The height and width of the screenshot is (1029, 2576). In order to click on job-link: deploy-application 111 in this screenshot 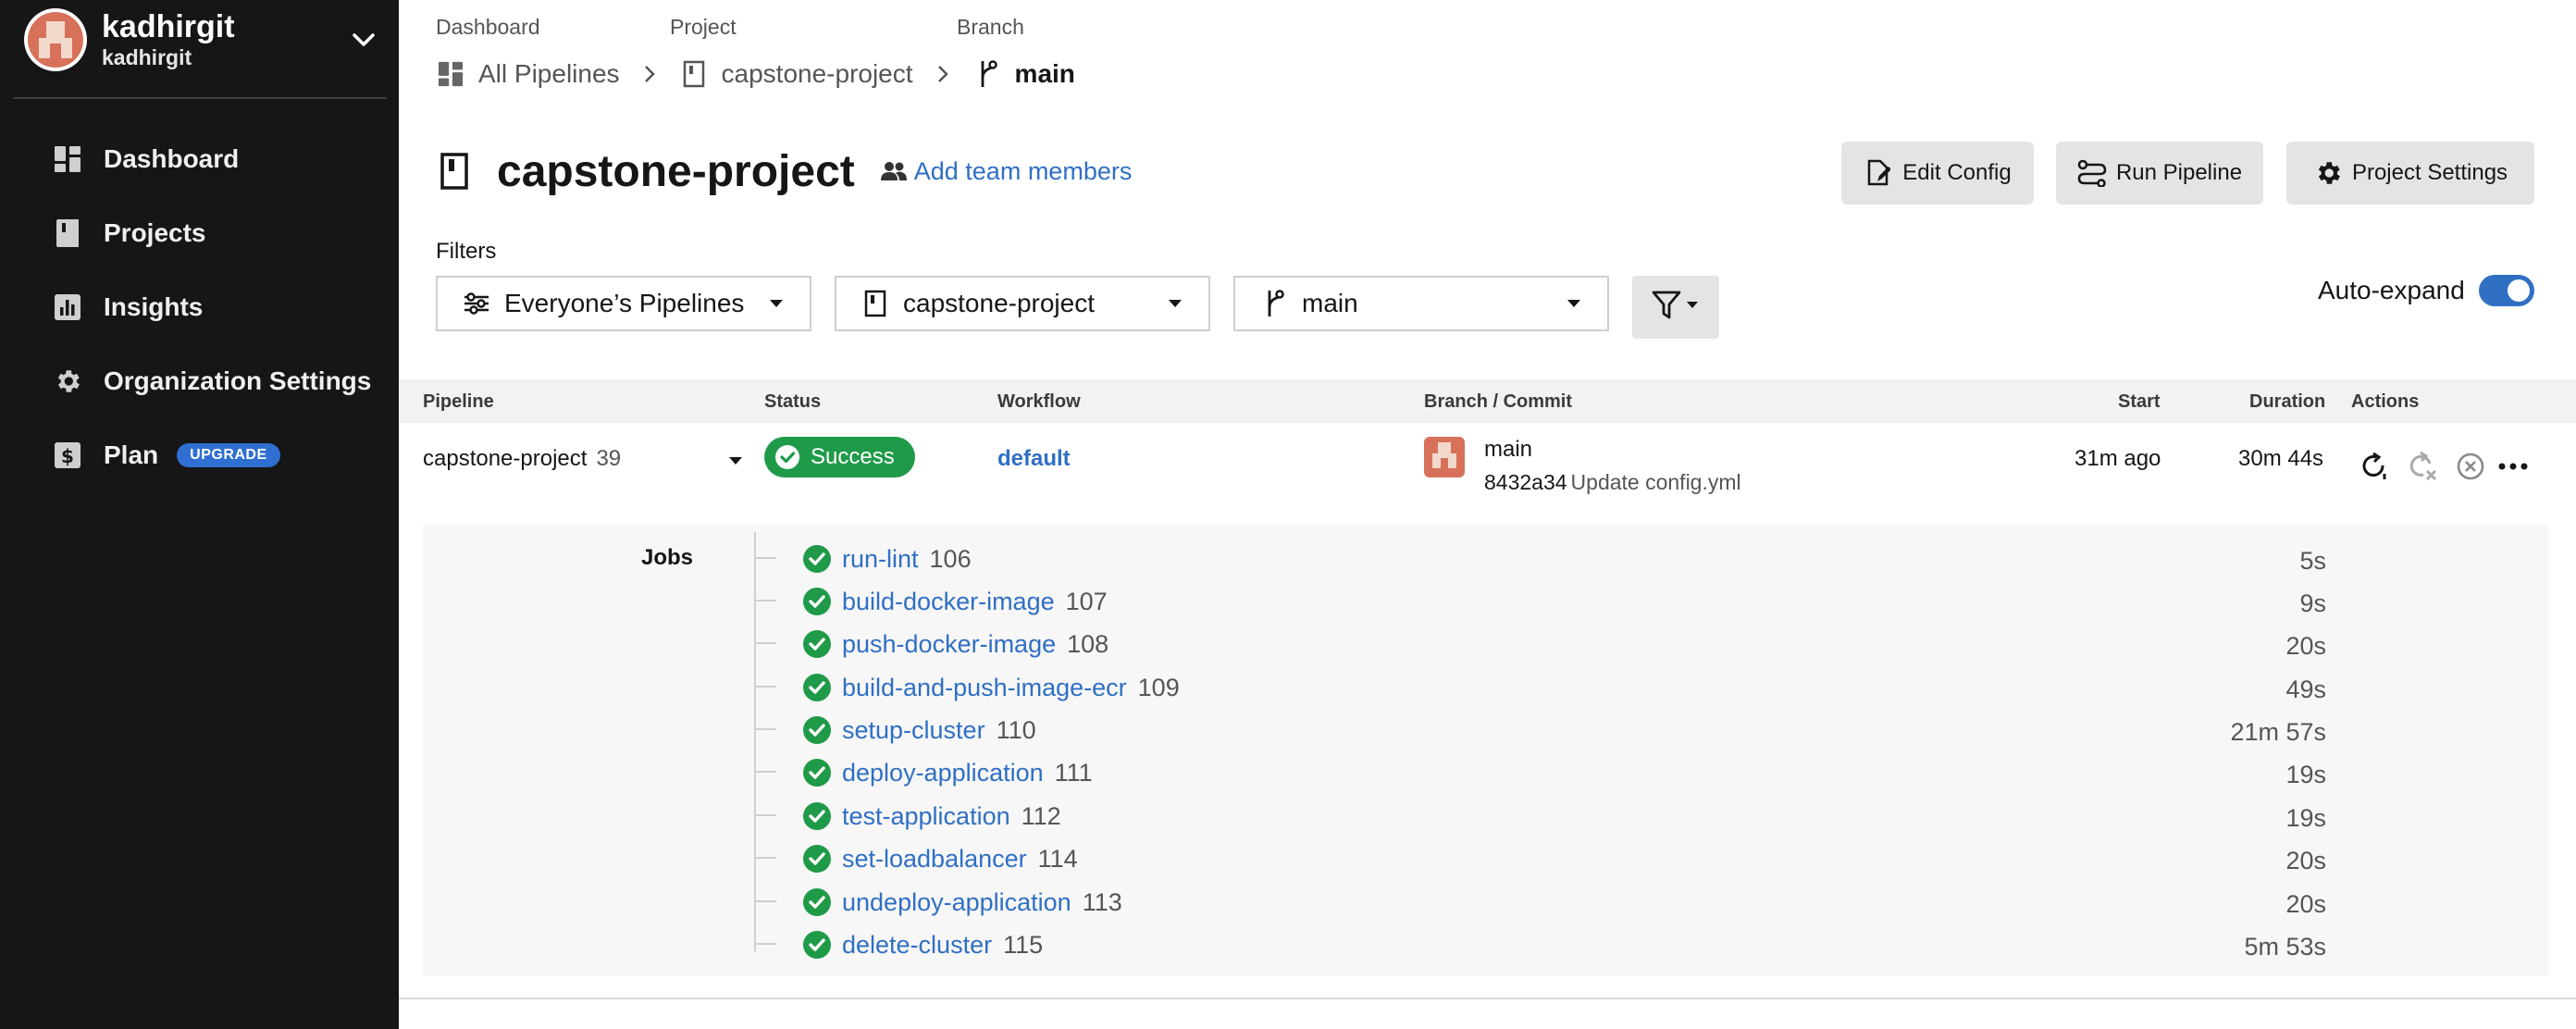, I will do `click(967, 773)`.